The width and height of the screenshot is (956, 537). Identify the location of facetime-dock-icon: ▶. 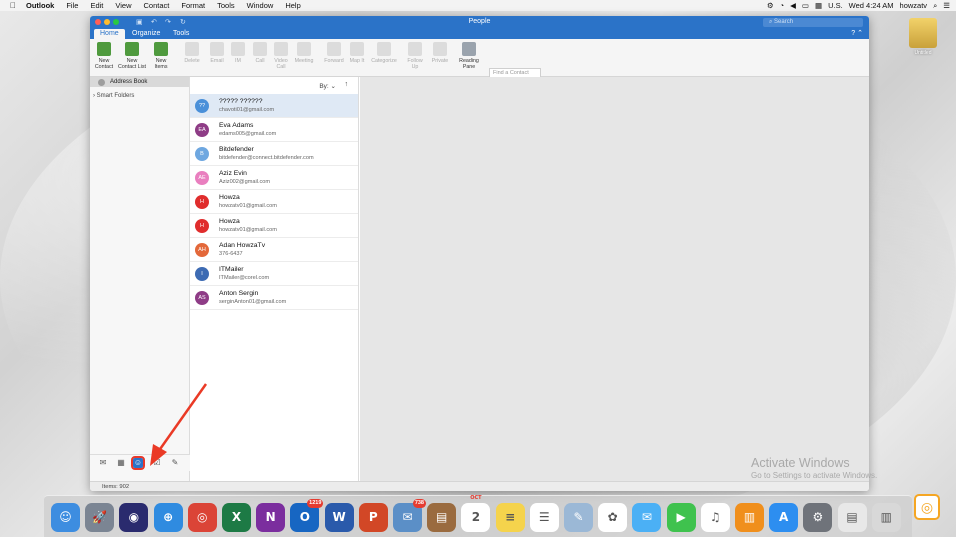
(681, 517).